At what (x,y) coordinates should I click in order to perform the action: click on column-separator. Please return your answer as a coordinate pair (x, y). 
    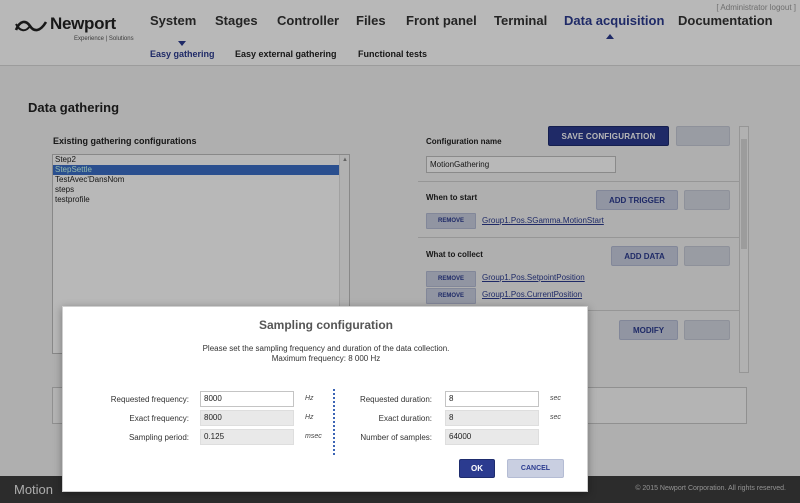
    Looking at the image, I should click on (334, 422).